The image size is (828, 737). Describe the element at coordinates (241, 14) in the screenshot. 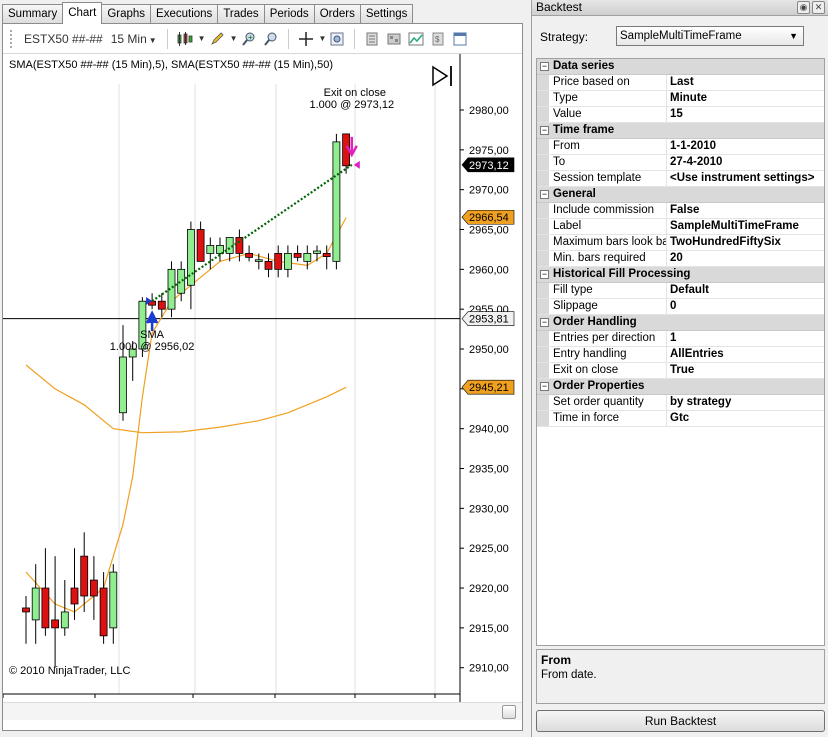

I see `tab-trades: Trades` at that location.